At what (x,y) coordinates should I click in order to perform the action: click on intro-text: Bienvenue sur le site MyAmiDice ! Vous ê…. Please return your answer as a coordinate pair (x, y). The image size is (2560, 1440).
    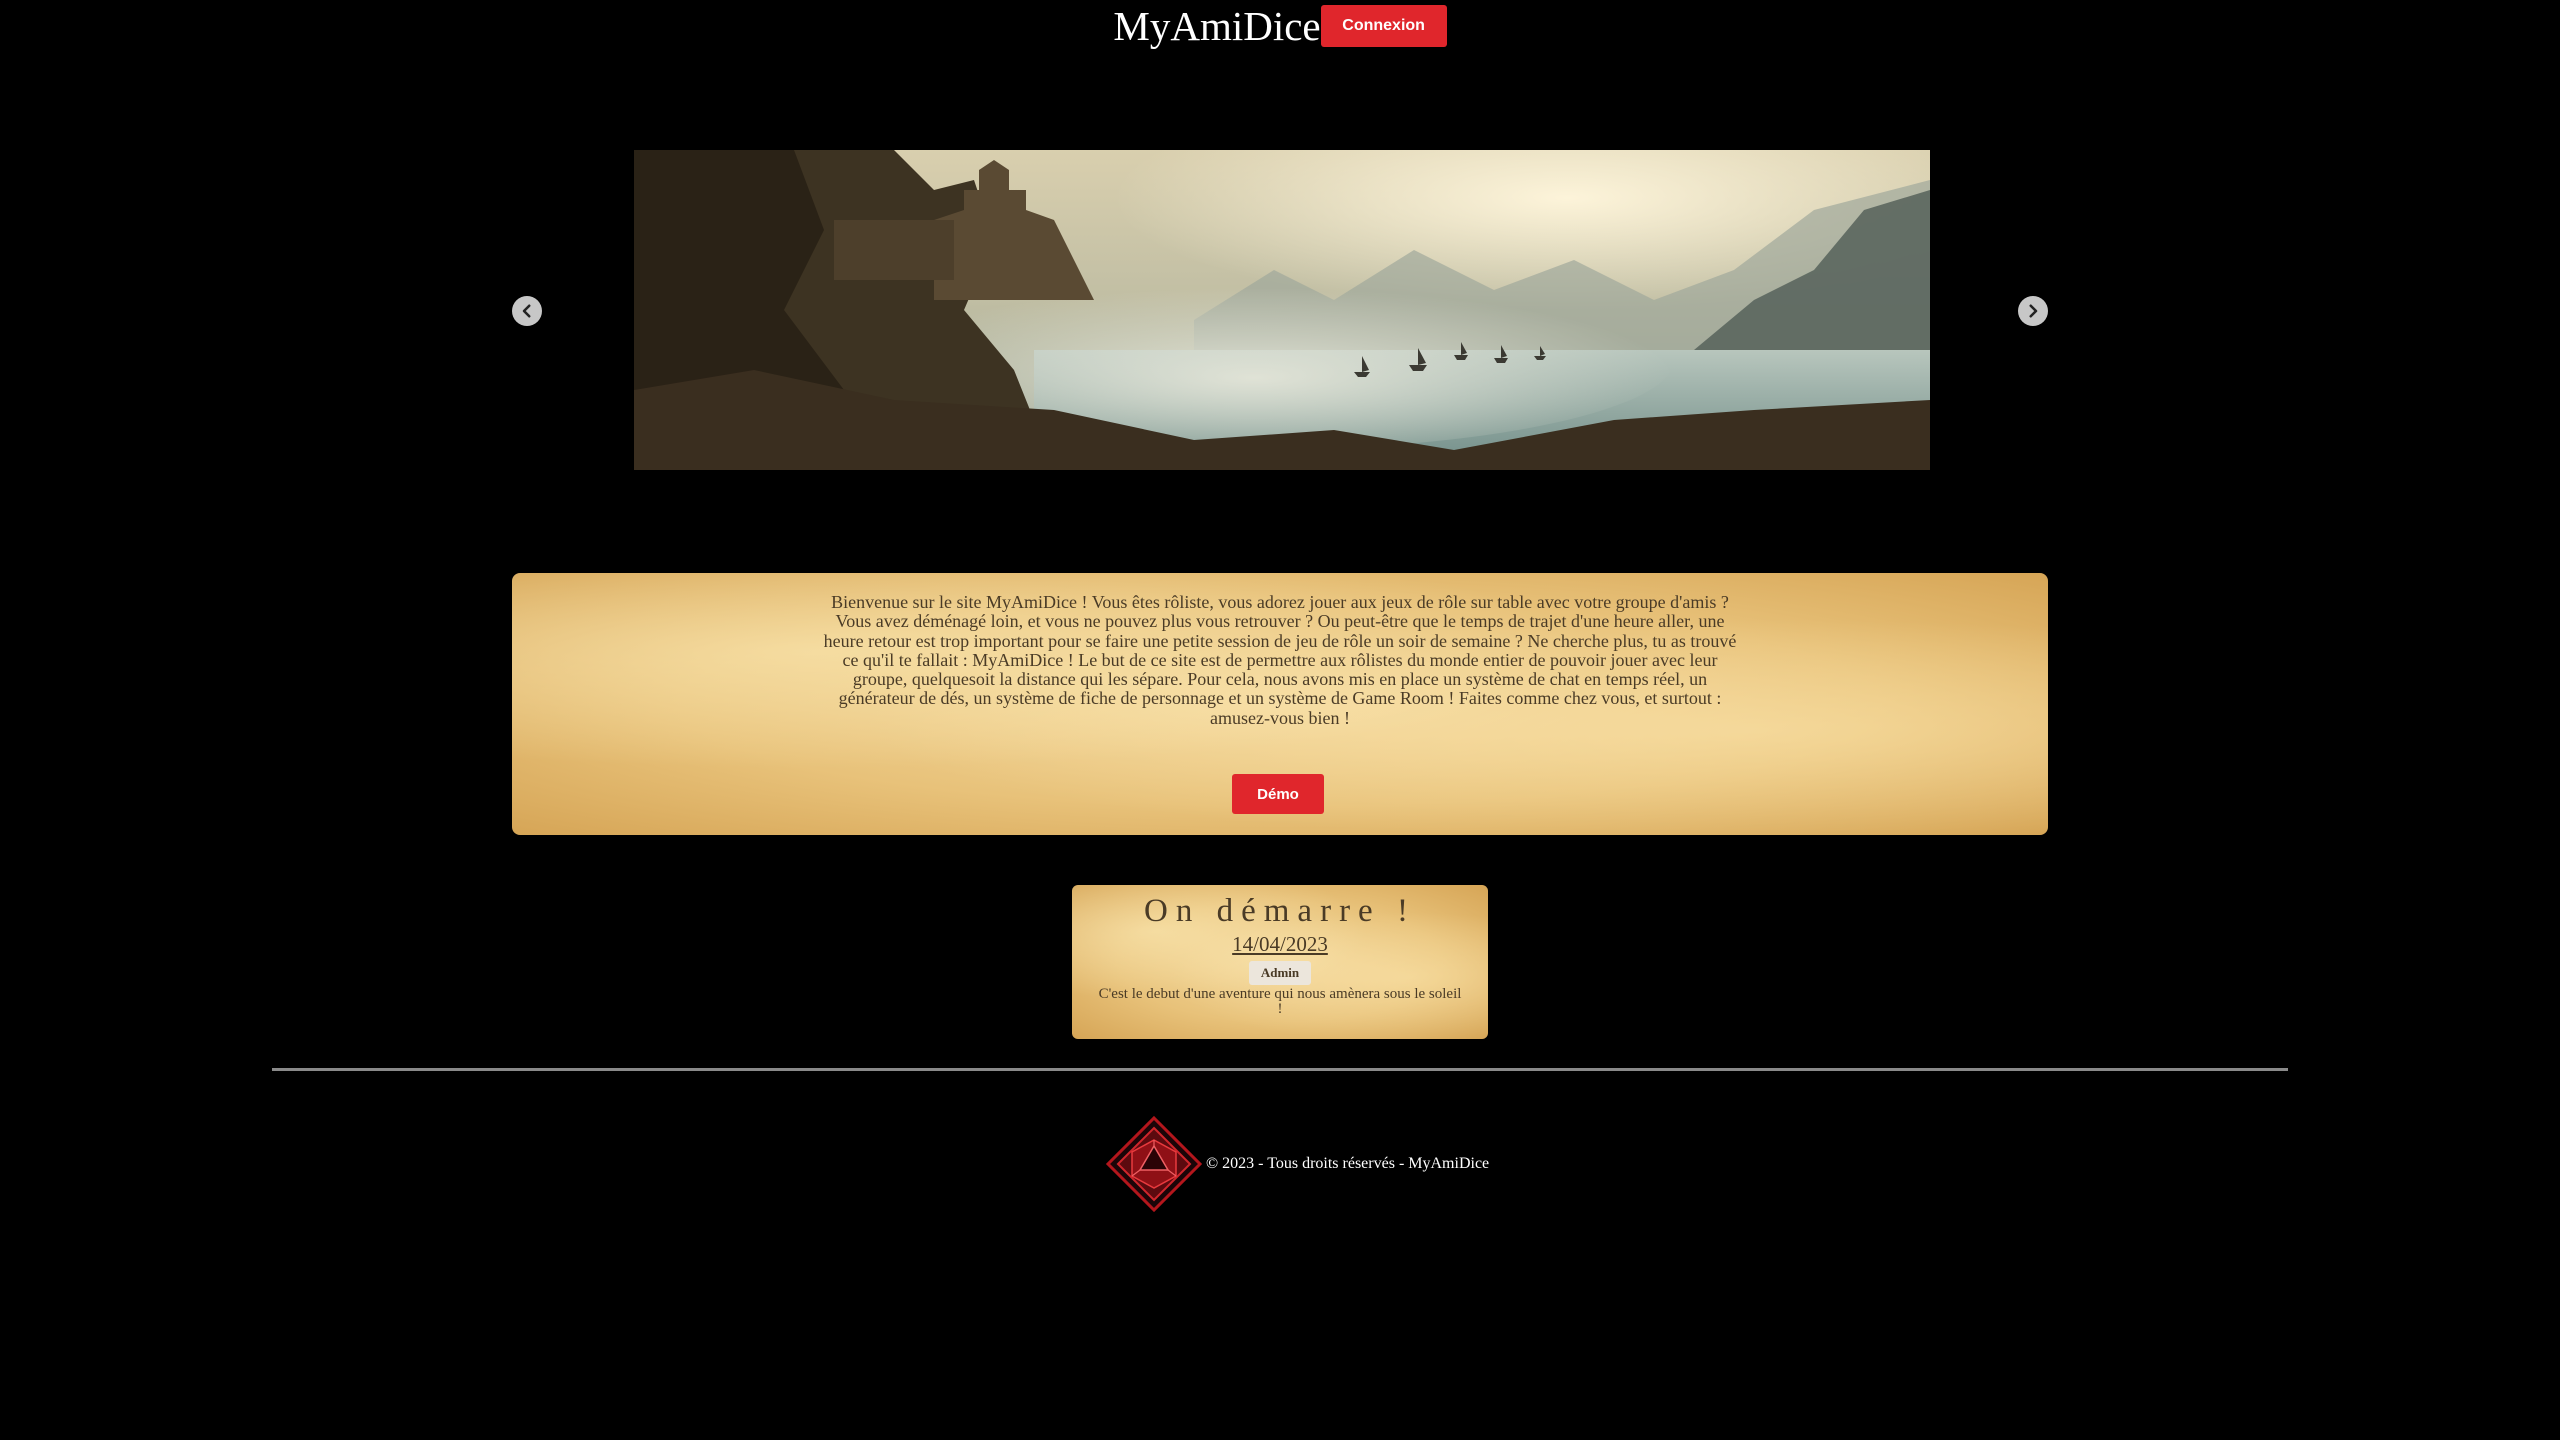
    Looking at the image, I should click on (1280, 660).